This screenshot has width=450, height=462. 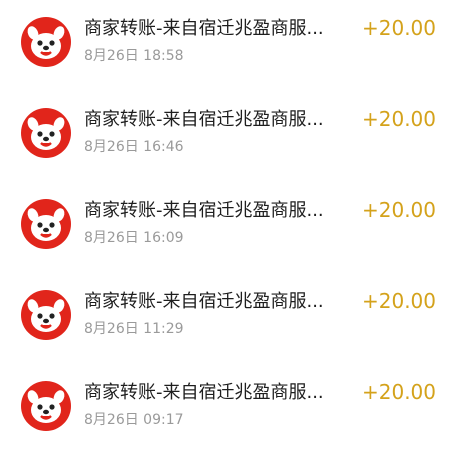 What do you see at coordinates (134, 420) in the screenshot?
I see `transaction-time: 8月26日 09:17` at bounding box center [134, 420].